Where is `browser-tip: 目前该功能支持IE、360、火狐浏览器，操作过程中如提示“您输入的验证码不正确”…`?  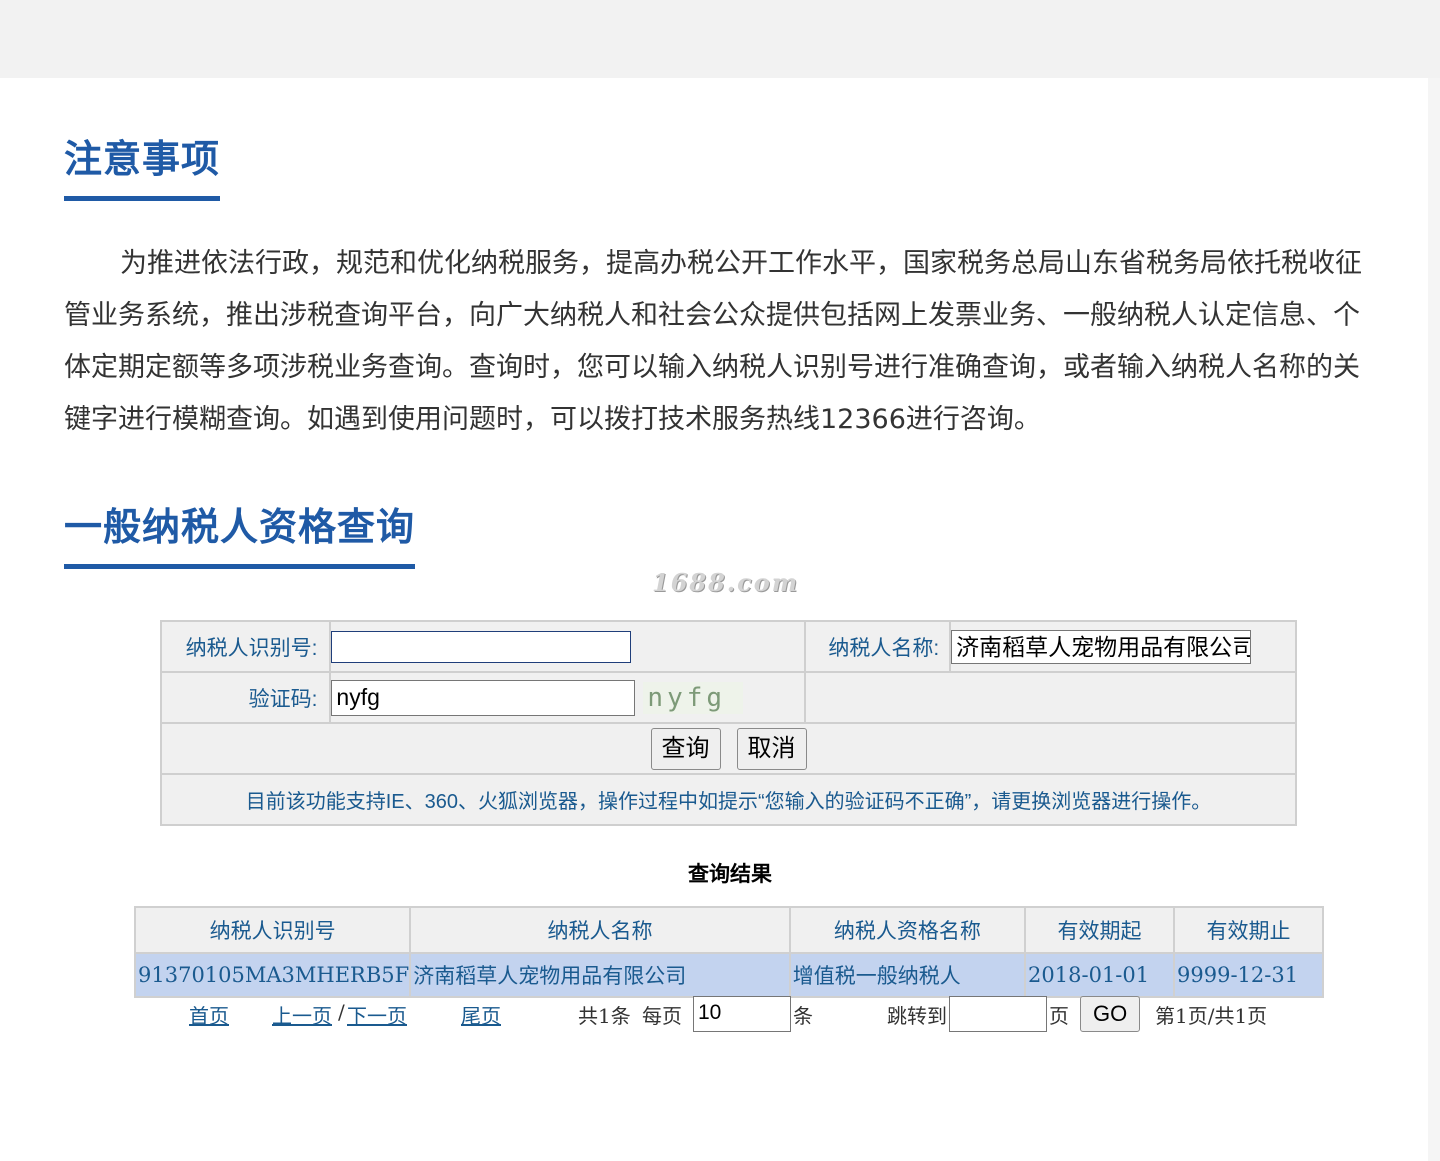 browser-tip: 目前该功能支持IE、360、火狐浏览器，操作过程中如提示“您输入的验证码不正确”… is located at coordinates (728, 799).